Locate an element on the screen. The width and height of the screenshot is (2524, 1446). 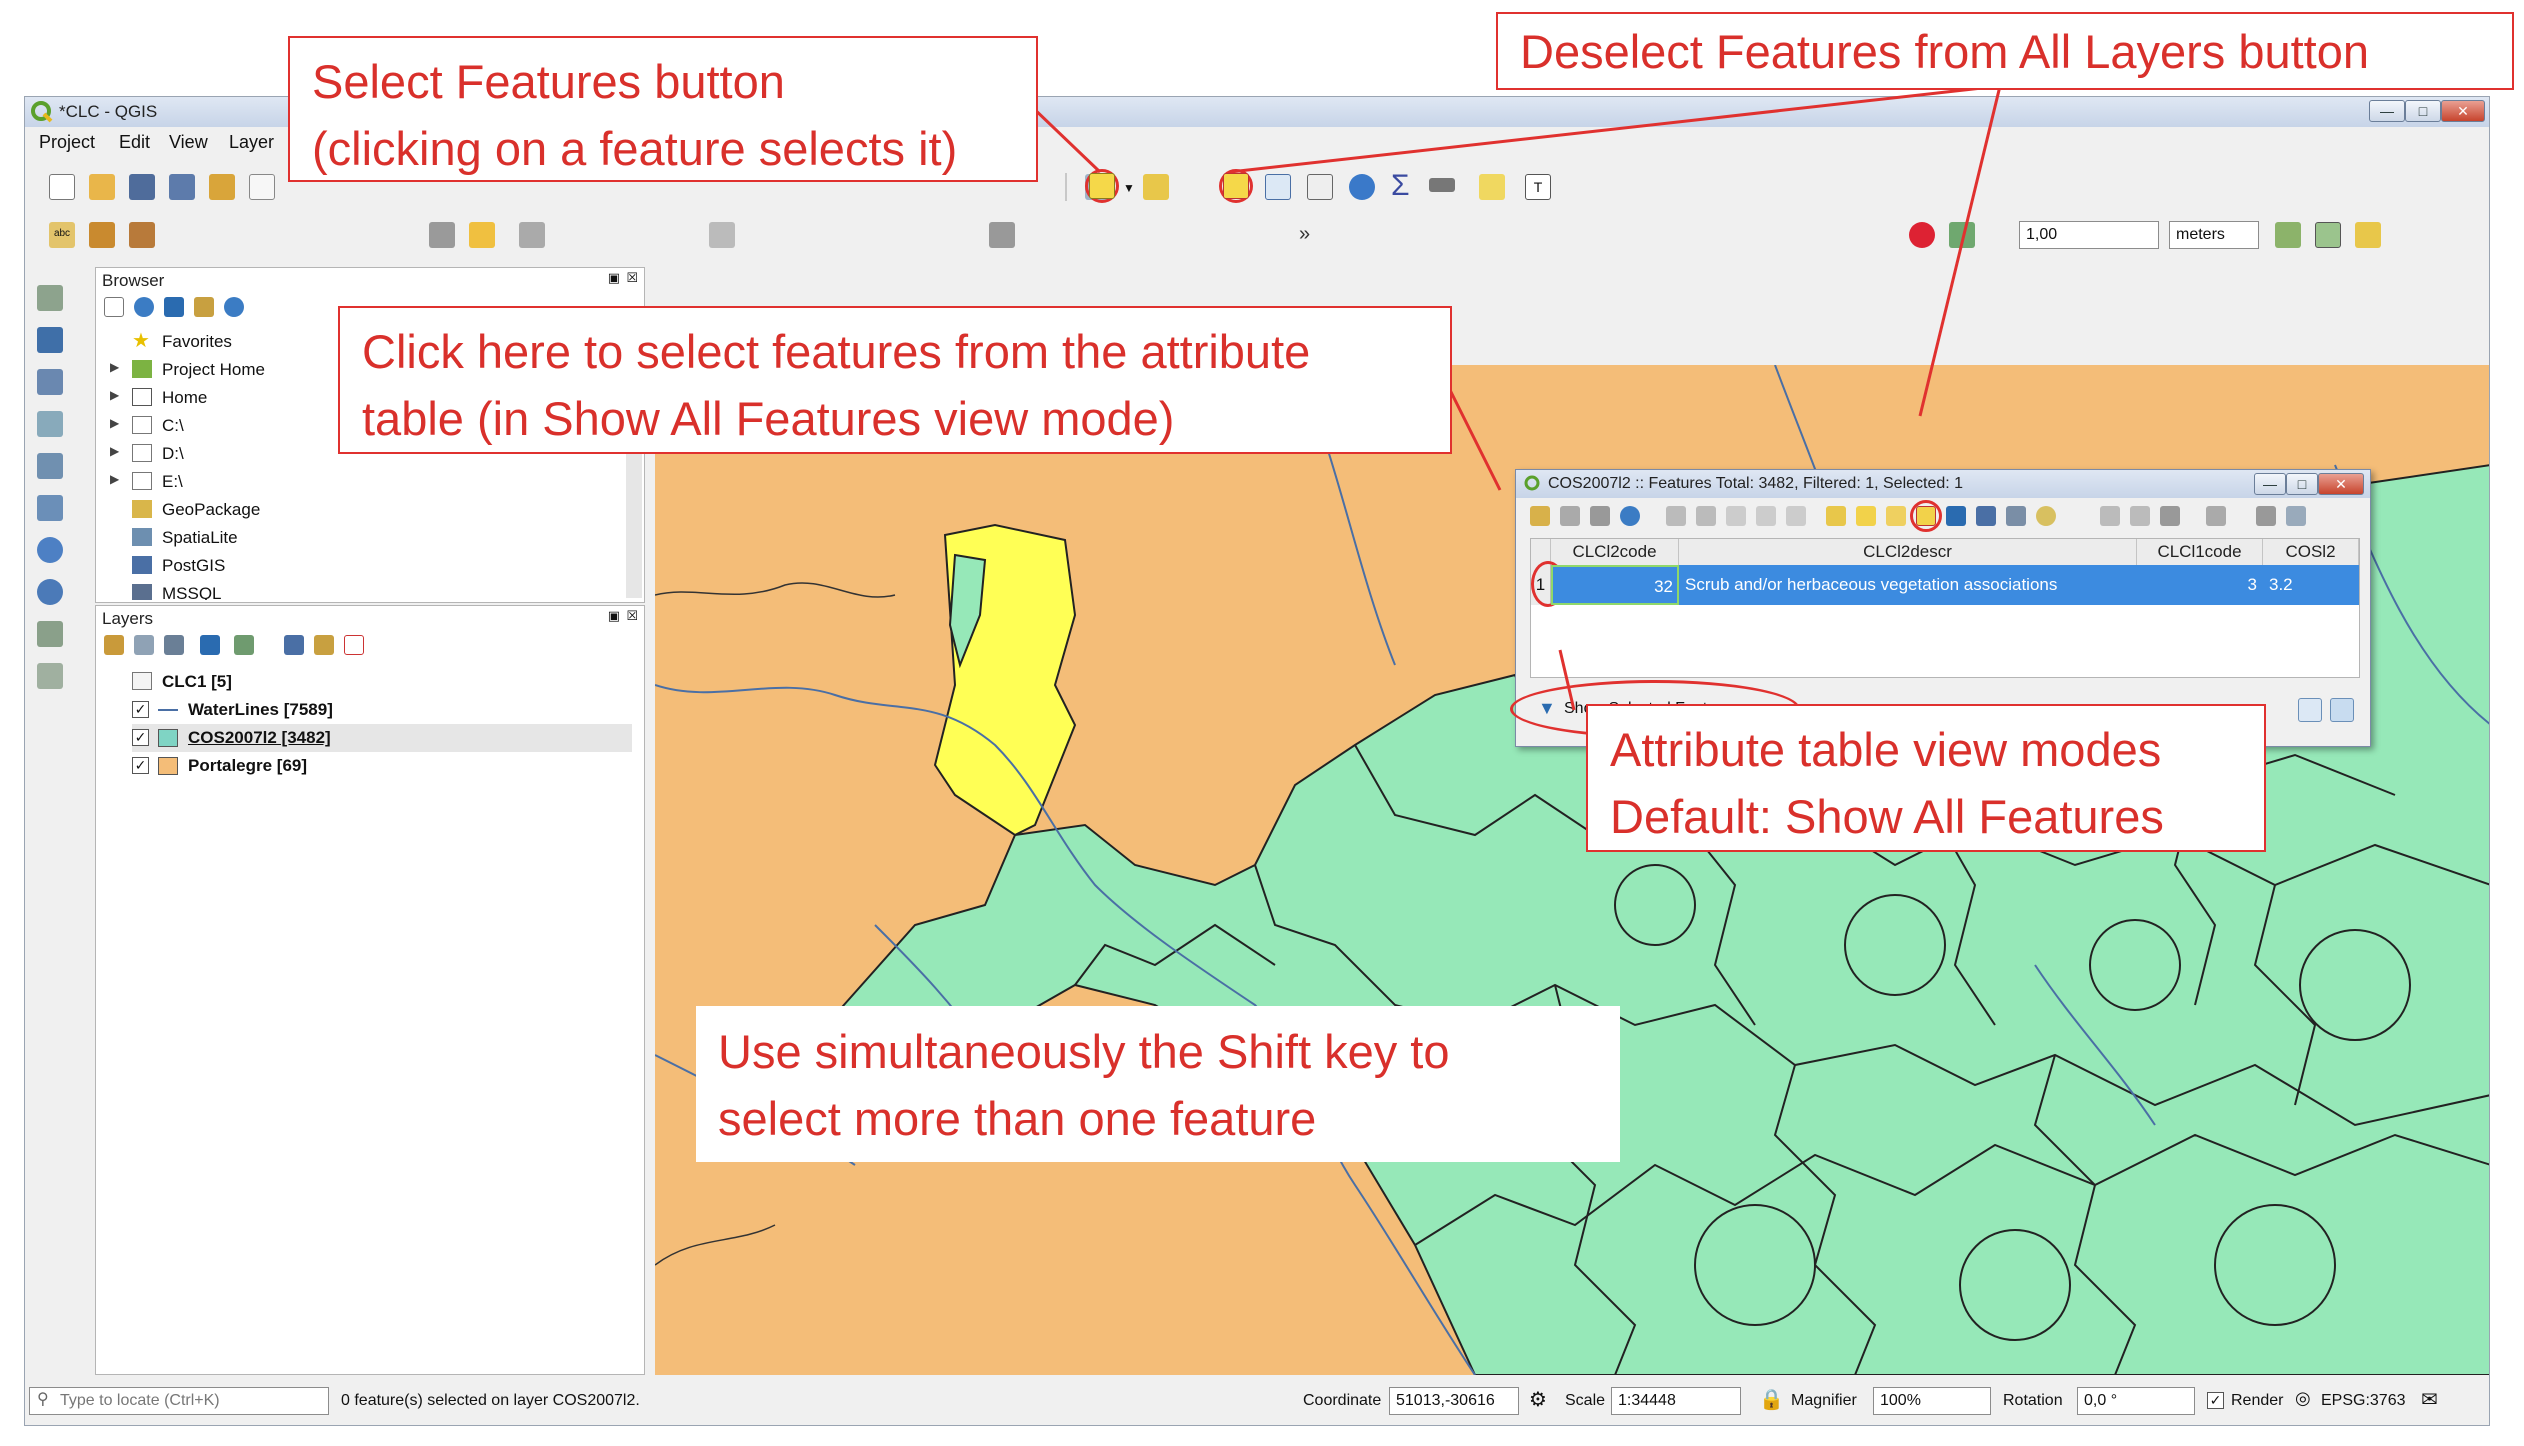
callout-line: Select Features button is located at coordinates (548, 81).